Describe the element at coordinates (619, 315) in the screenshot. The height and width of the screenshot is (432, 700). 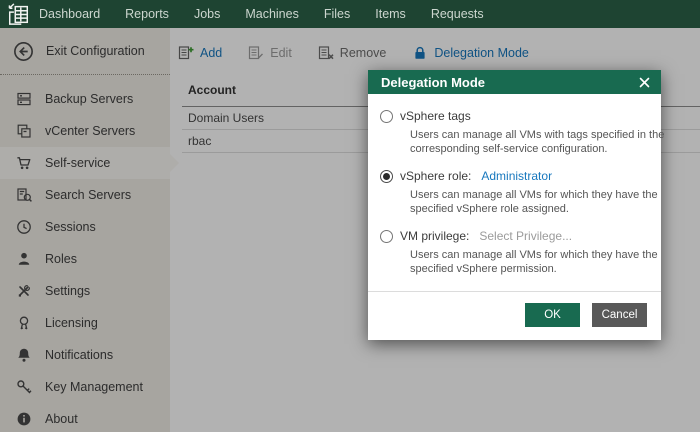
I see `cancel-button: Cancel` at that location.